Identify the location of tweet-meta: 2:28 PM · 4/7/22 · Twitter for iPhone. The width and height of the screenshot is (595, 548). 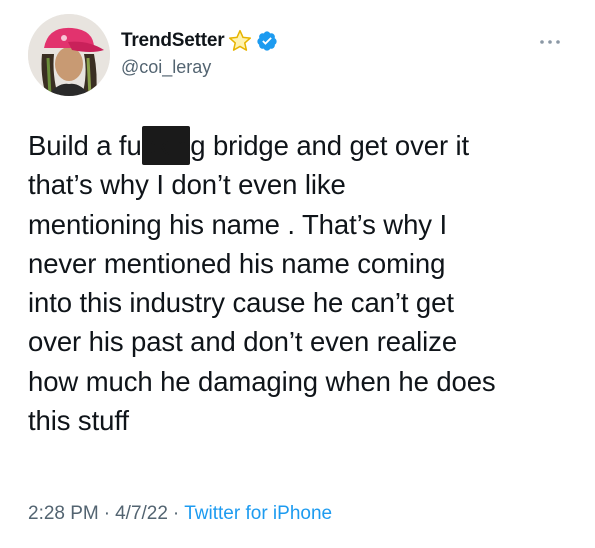
(180, 514).